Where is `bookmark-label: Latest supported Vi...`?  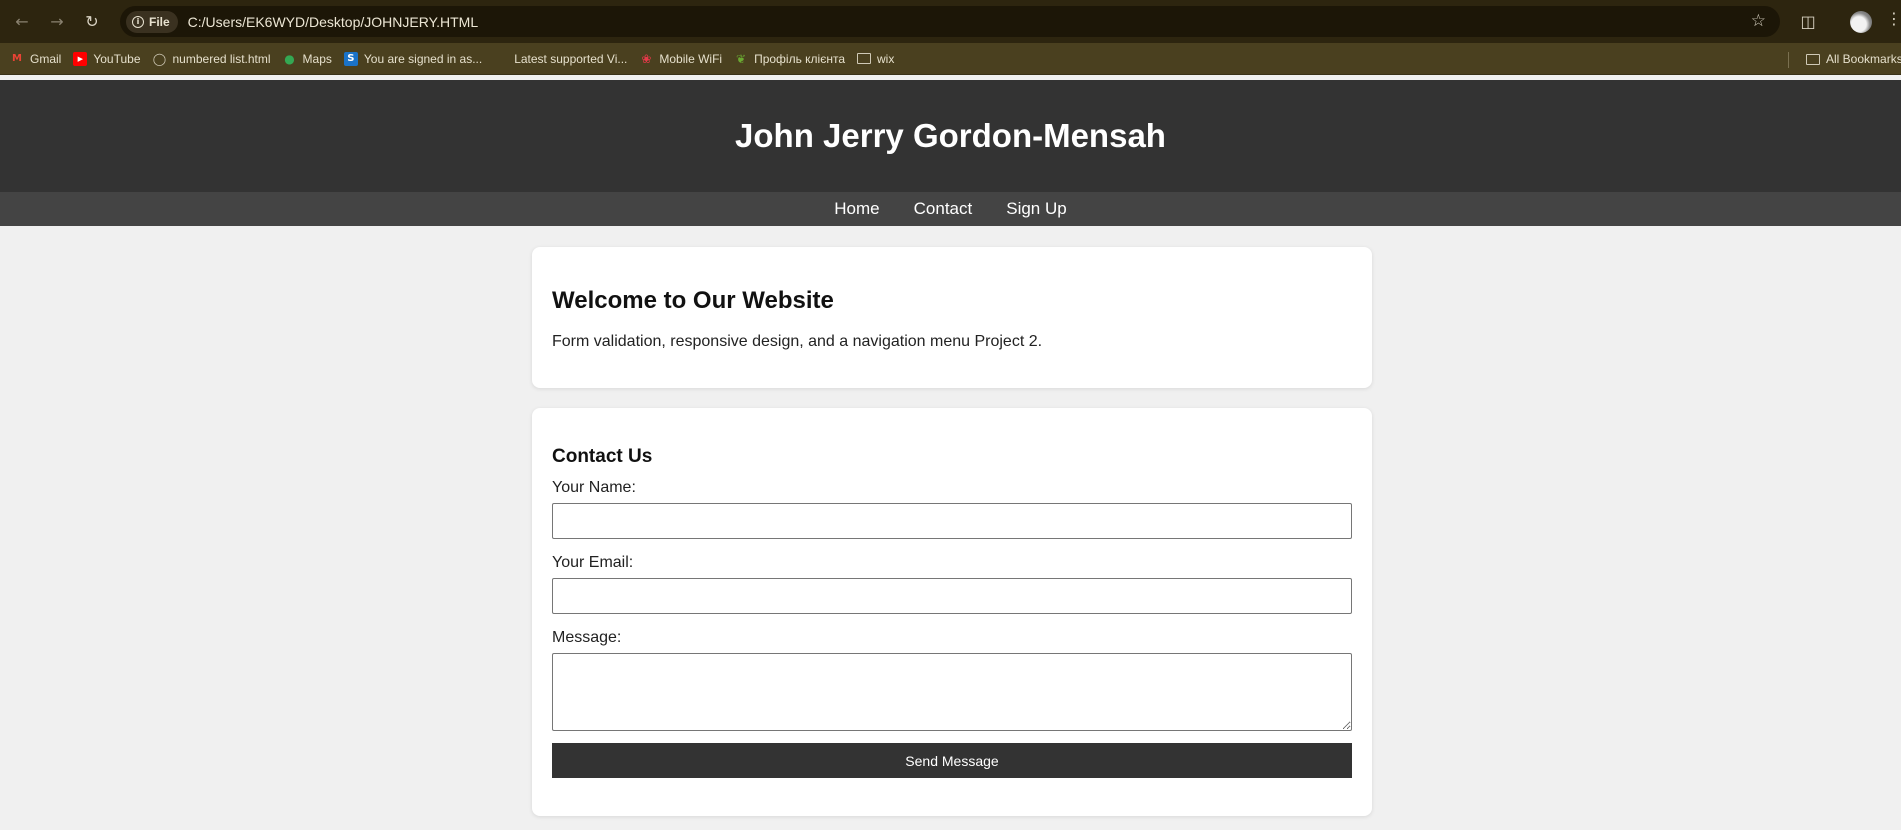 bookmark-label: Latest supported Vi... is located at coordinates (571, 58).